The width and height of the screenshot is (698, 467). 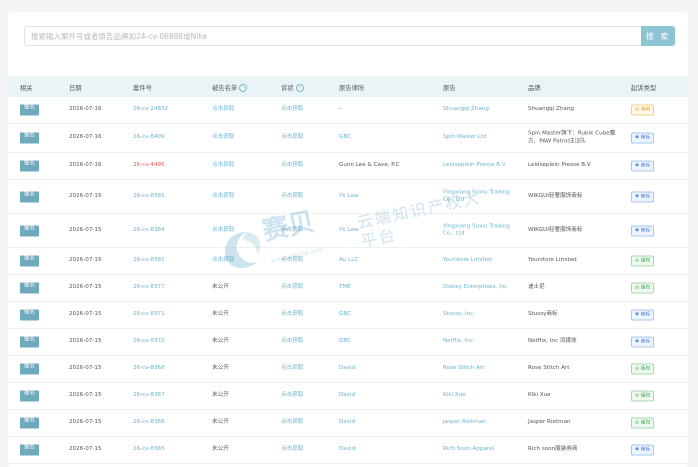 What do you see at coordinates (149, 166) in the screenshot?
I see `cell-case-number: 26-cv-4495` at bounding box center [149, 166].